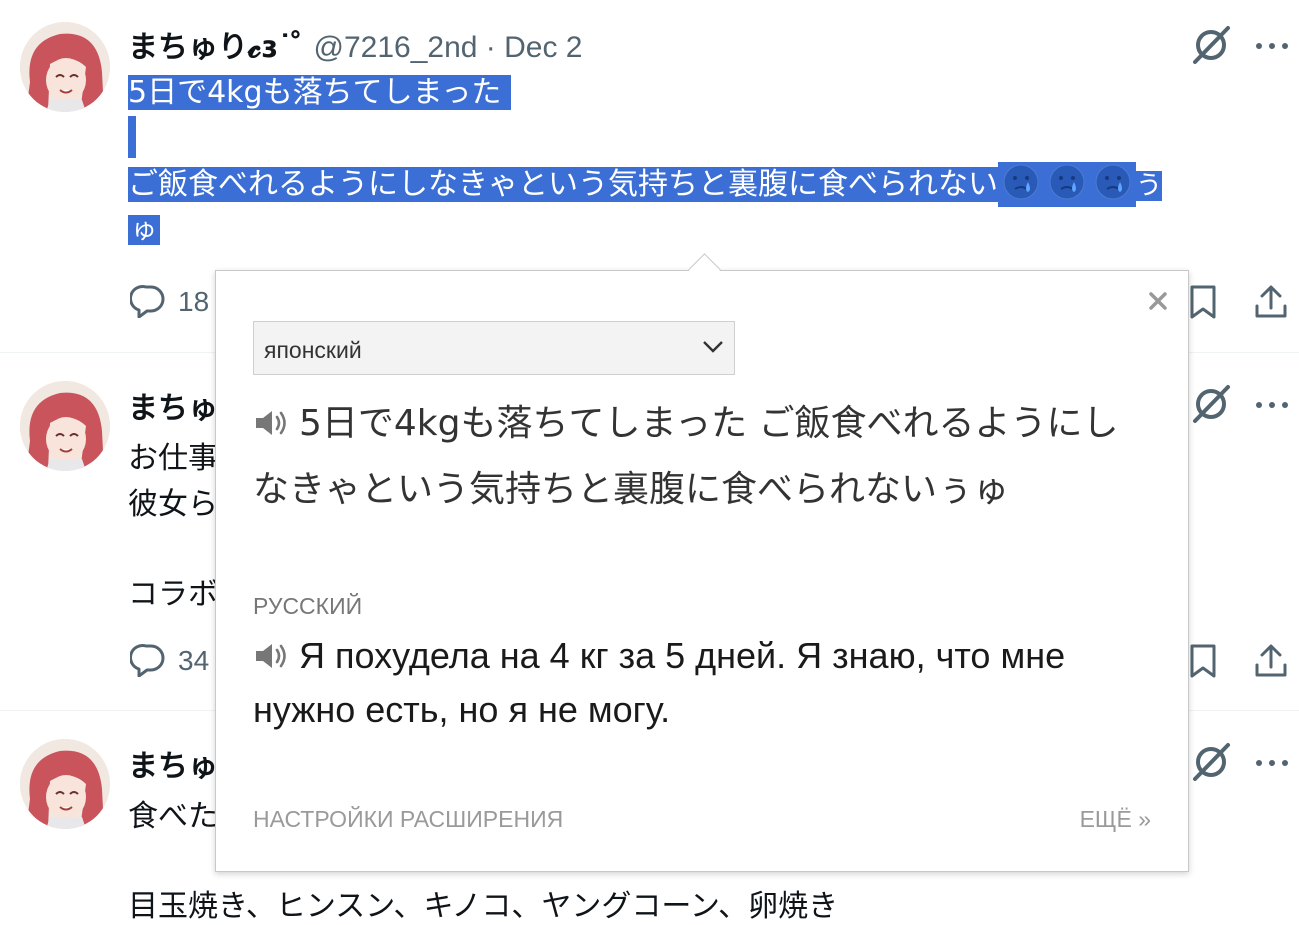 The height and width of the screenshot is (925, 1299). Describe the element at coordinates (132, 137) in the screenshot. I see `selected-blank-line` at that location.